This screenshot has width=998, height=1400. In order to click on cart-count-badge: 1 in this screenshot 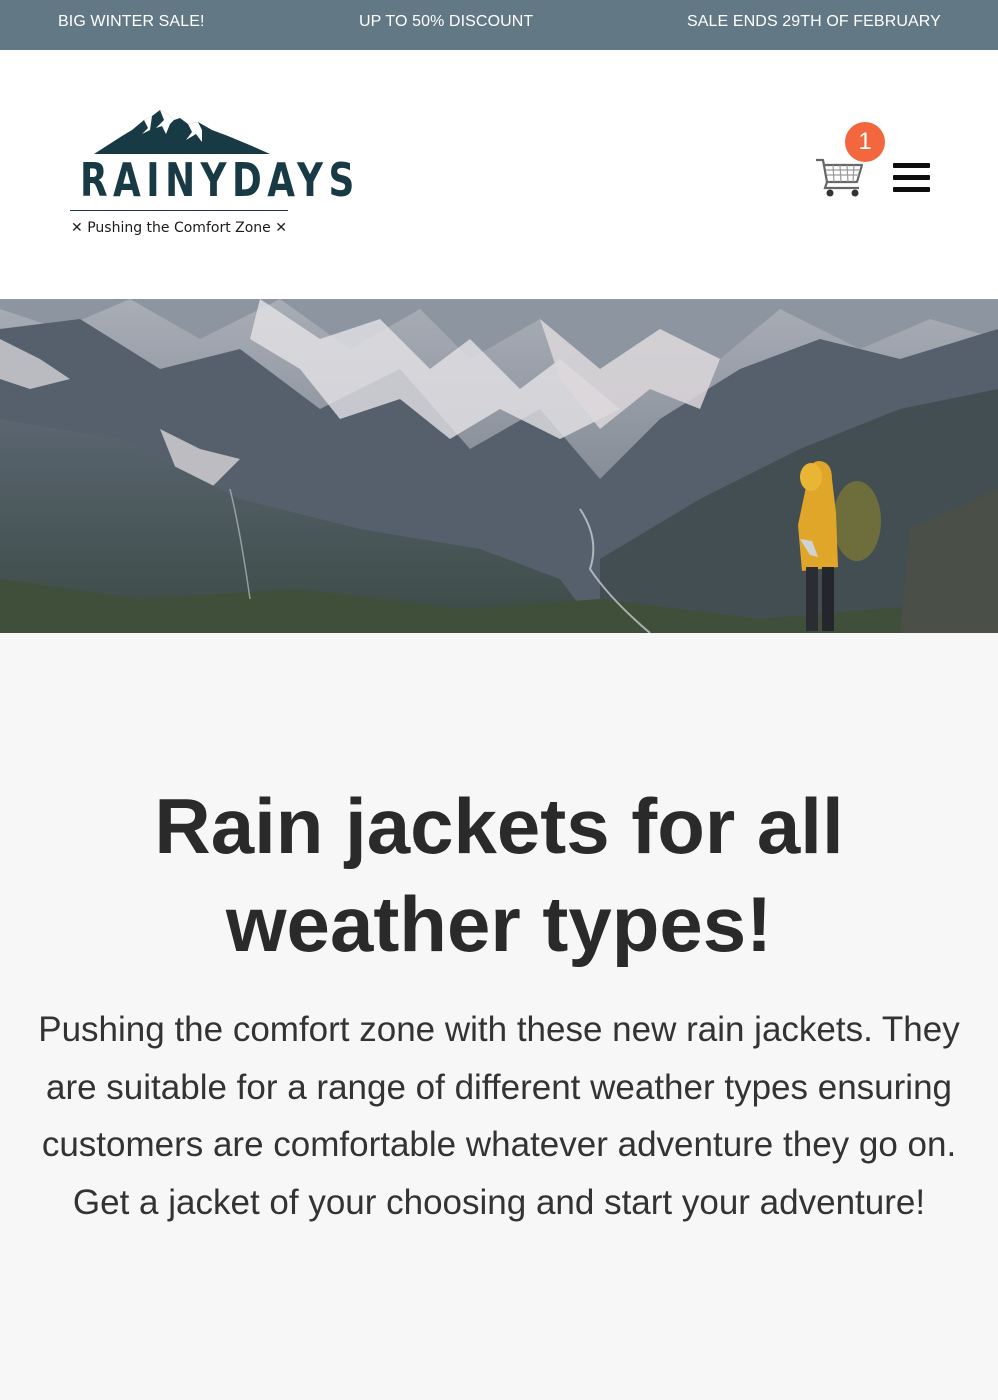, I will do `click(865, 142)`.